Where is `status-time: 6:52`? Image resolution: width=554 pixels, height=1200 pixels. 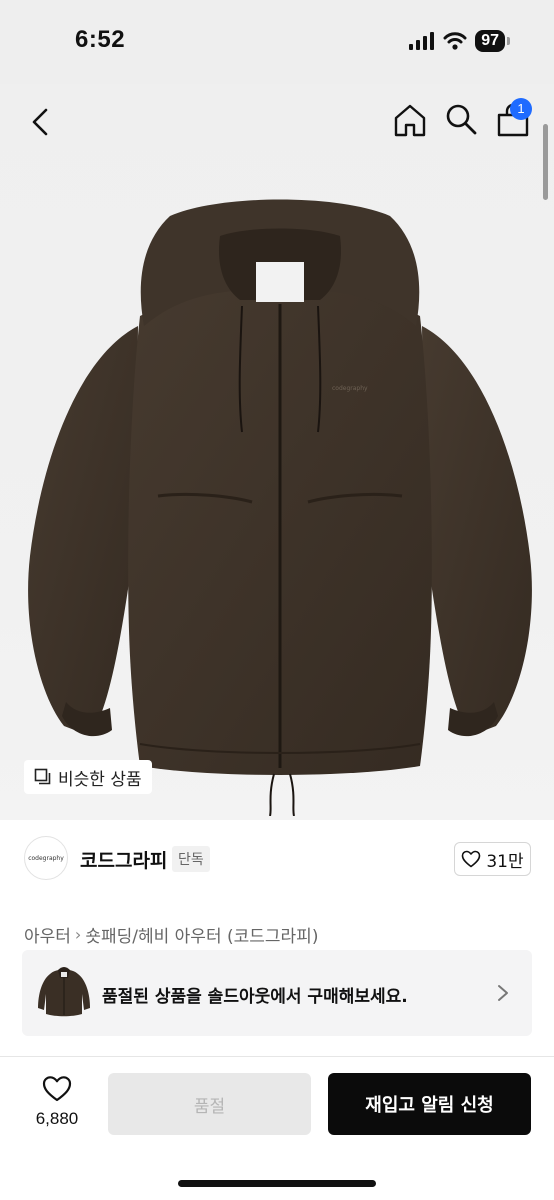
status-time: 6:52 is located at coordinates (100, 39).